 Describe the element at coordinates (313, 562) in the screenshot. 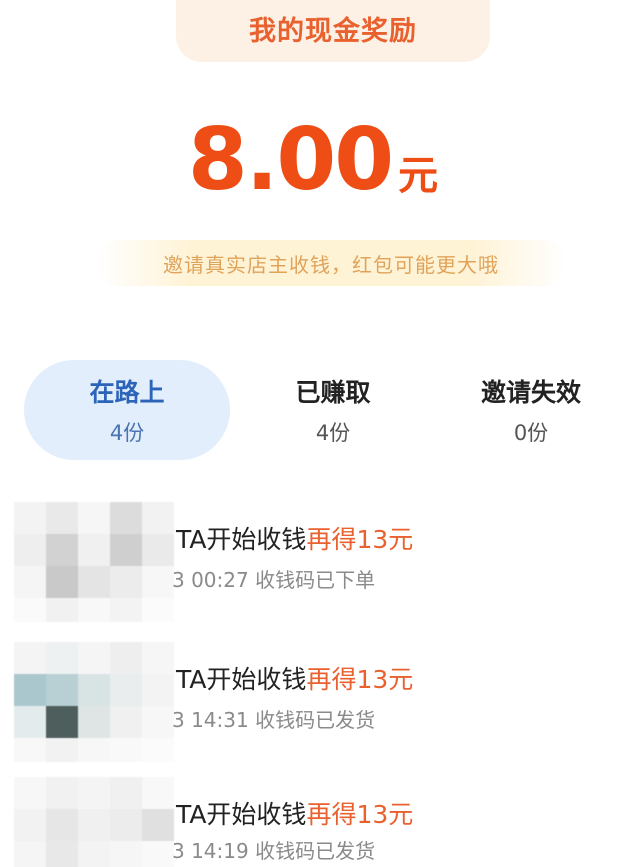

I see `list-item: TA开始收钱再得13元 3 00:27 收钱码已下单` at that location.